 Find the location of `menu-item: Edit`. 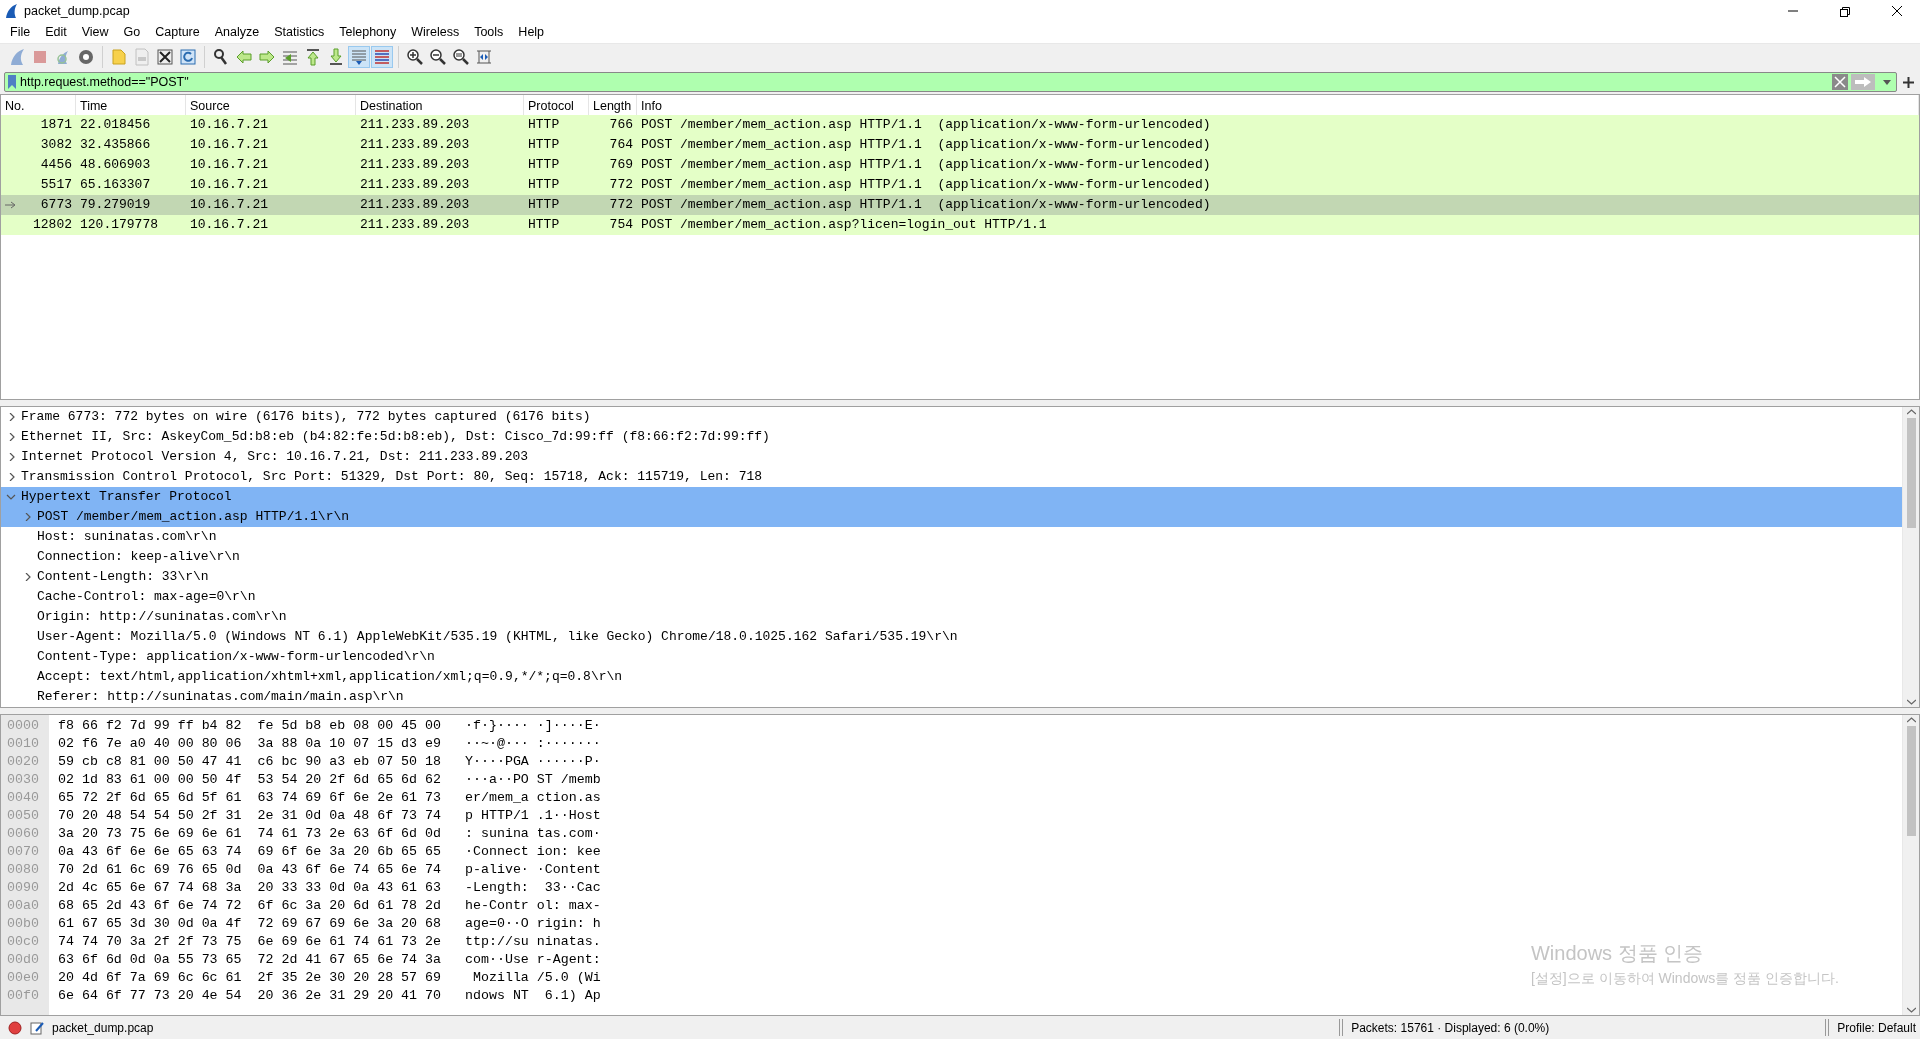

menu-item: Edit is located at coordinates (57, 32).